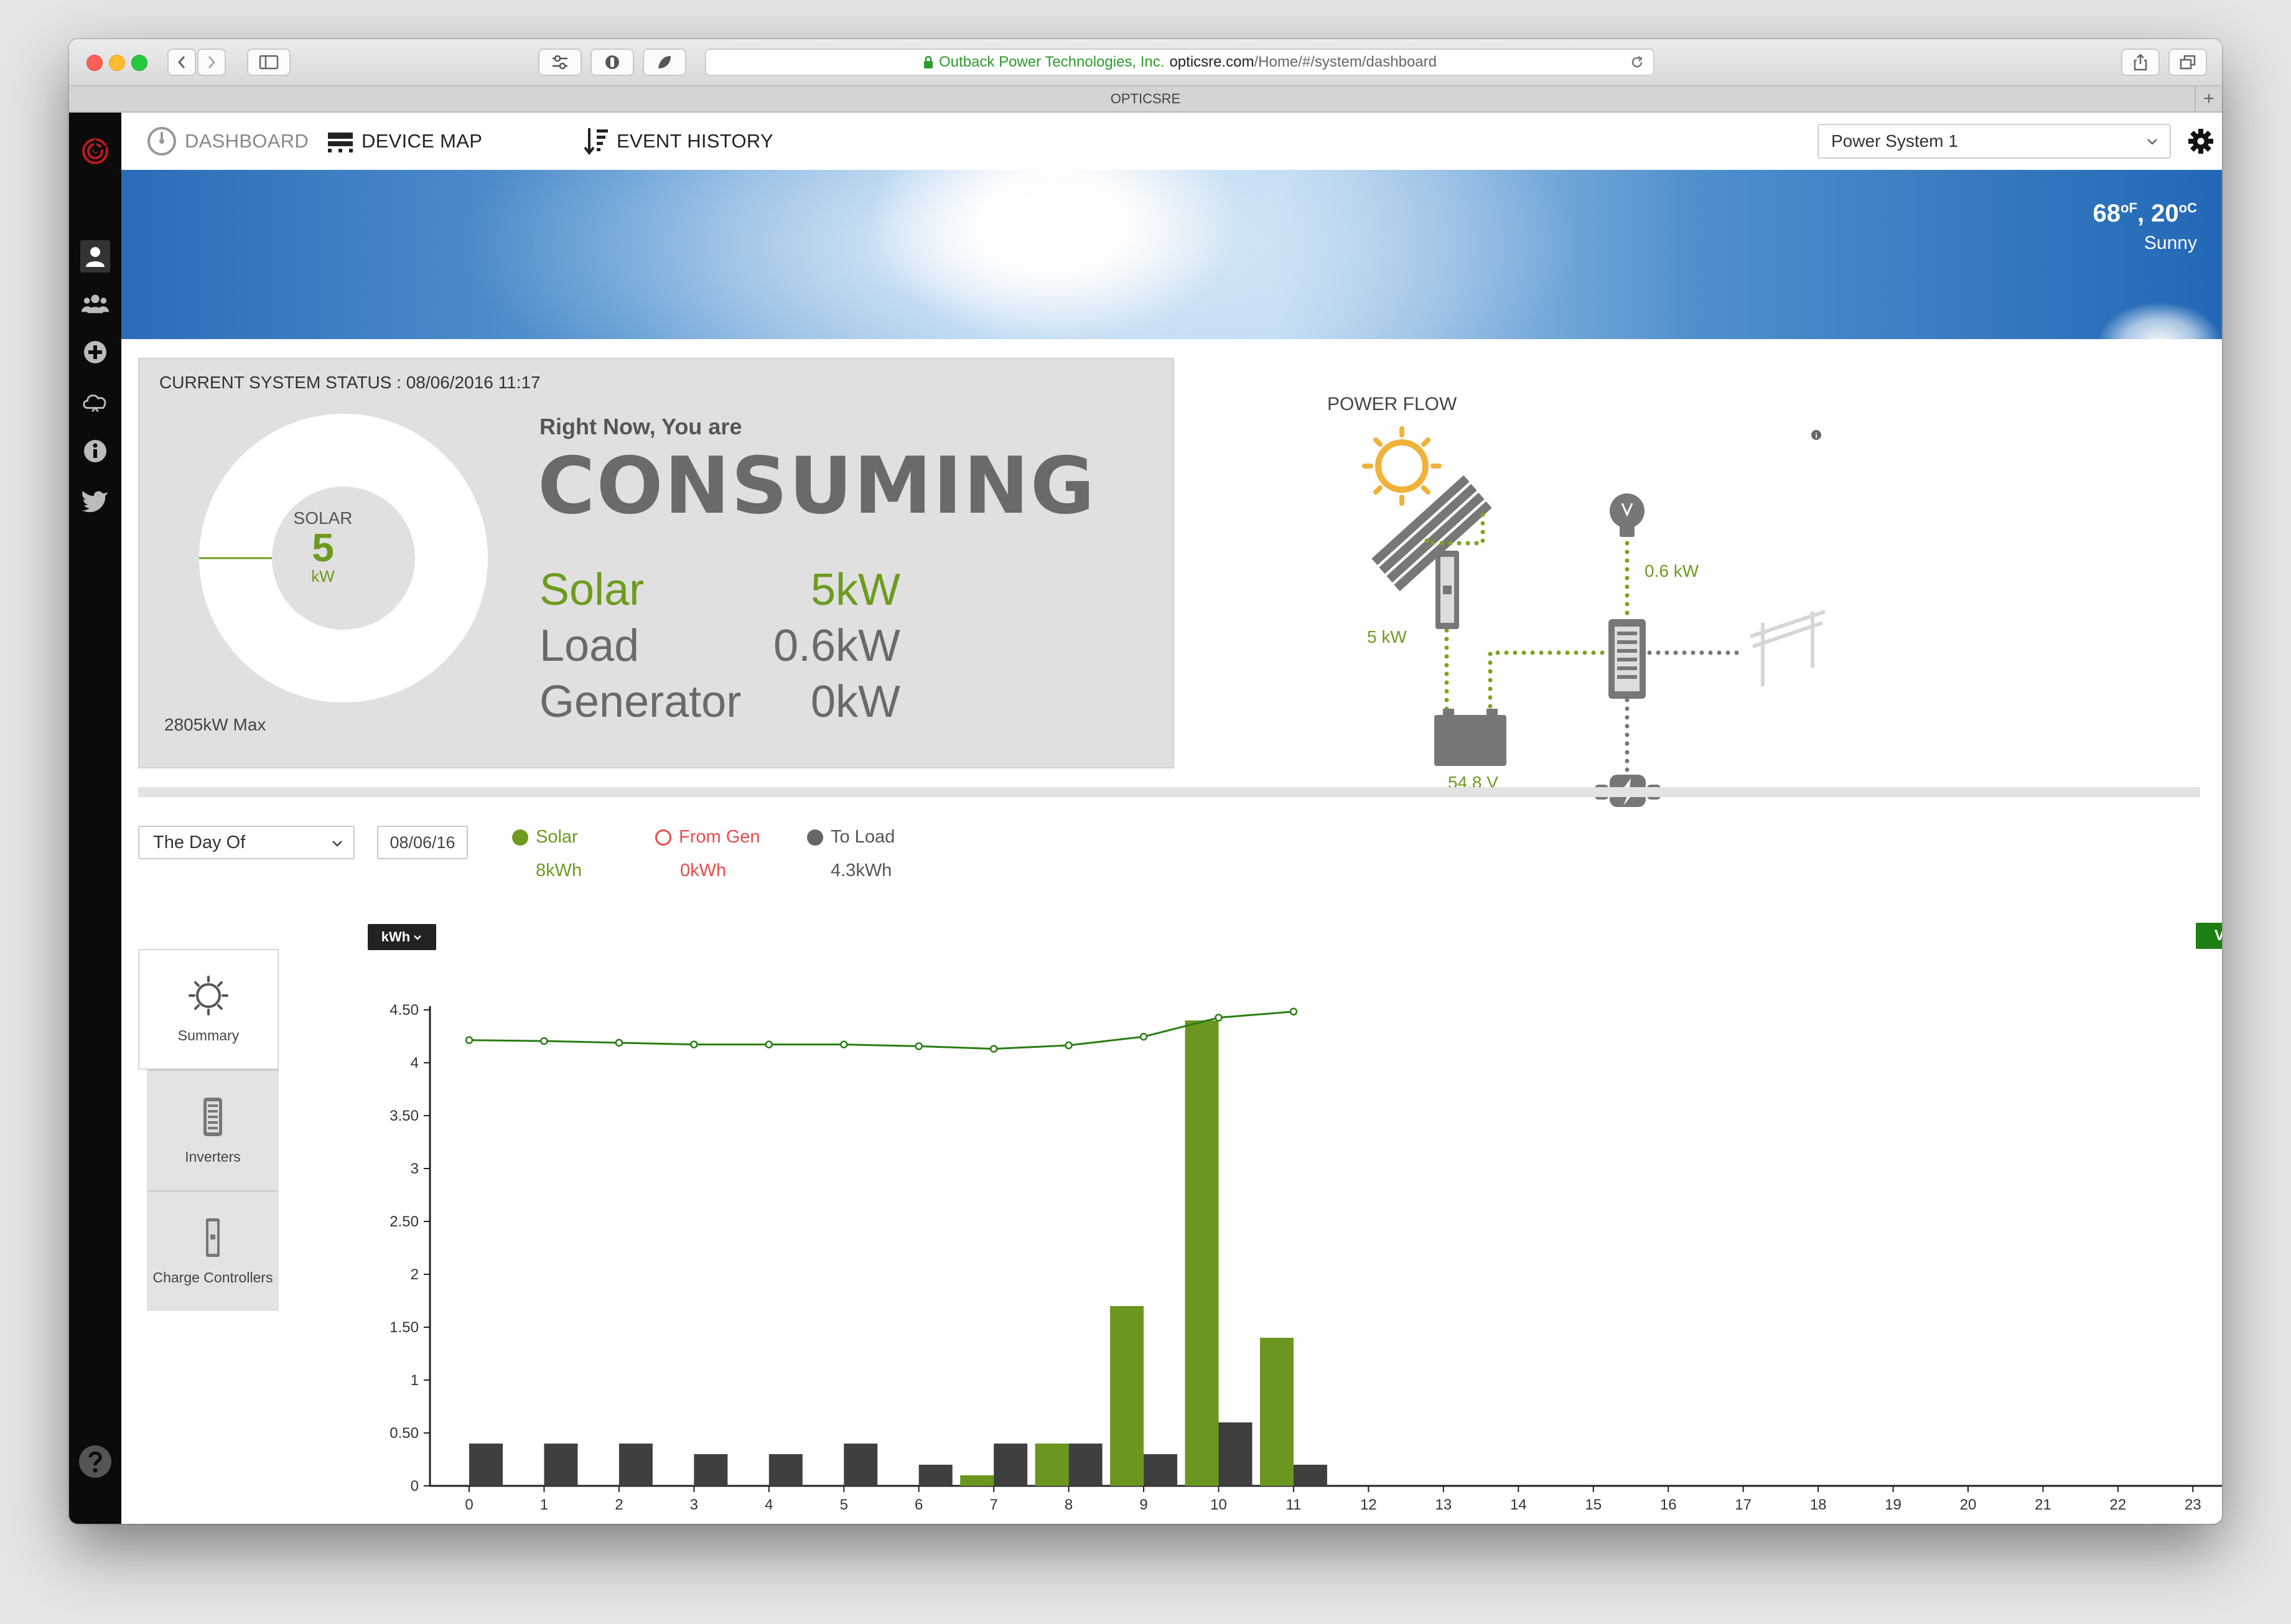 The height and width of the screenshot is (1624, 2291). Describe the element at coordinates (323, 547) in the screenshot. I see `donut-value: 5` at that location.